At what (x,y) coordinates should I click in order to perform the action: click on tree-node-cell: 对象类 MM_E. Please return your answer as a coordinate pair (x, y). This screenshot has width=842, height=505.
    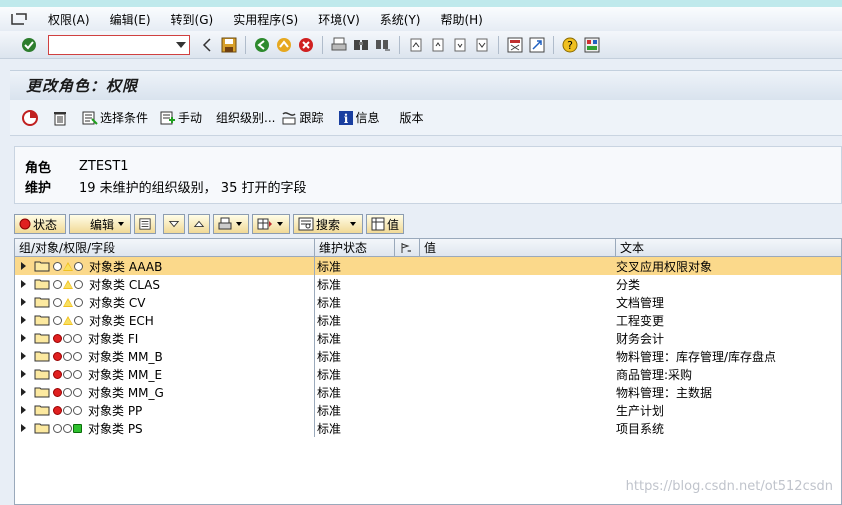
    Looking at the image, I should click on (165, 374).